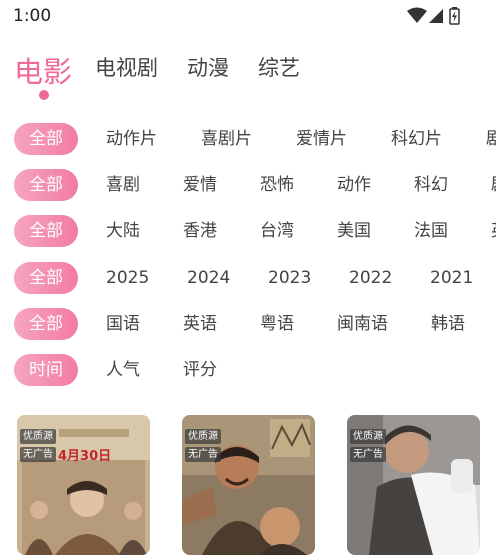 This screenshot has width=496, height=555. What do you see at coordinates (354, 231) in the screenshot?
I see `filter-option: 美国` at bounding box center [354, 231].